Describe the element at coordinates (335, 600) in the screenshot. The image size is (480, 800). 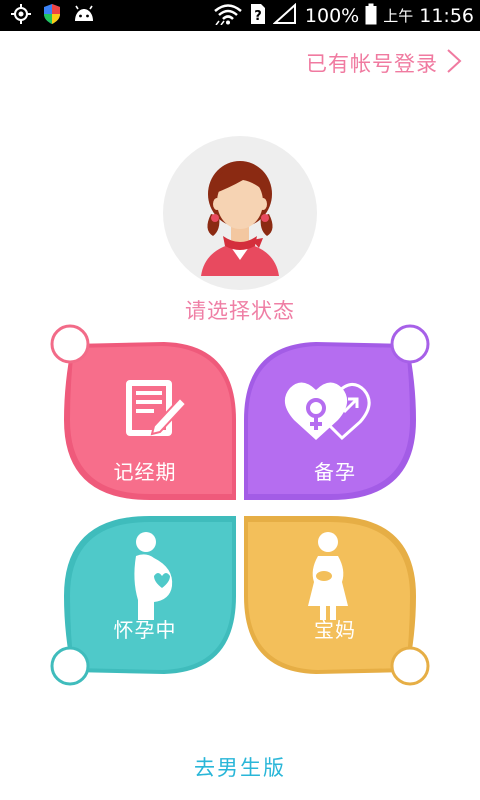
I see `option-mother: 宝妈` at that location.